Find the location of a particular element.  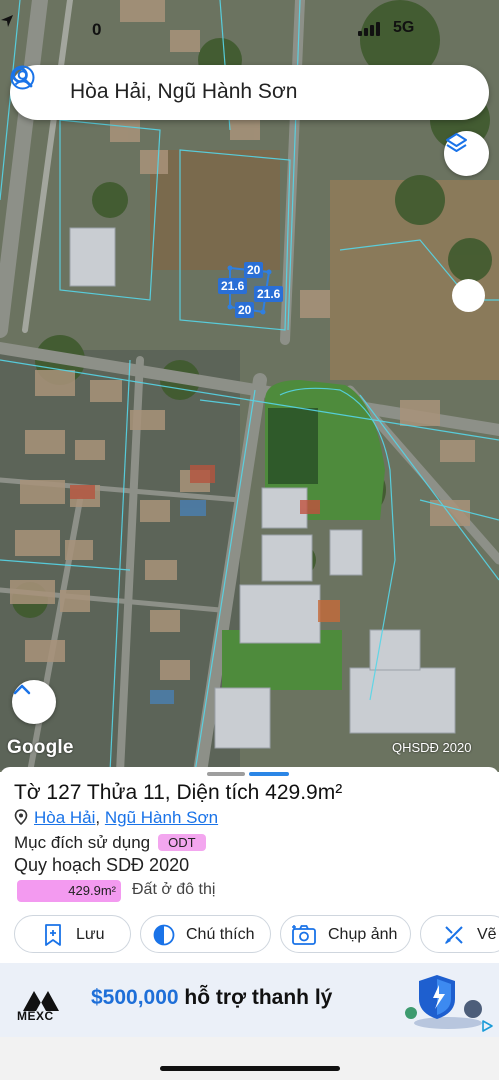

save-button: Lưu is located at coordinates (72, 934).